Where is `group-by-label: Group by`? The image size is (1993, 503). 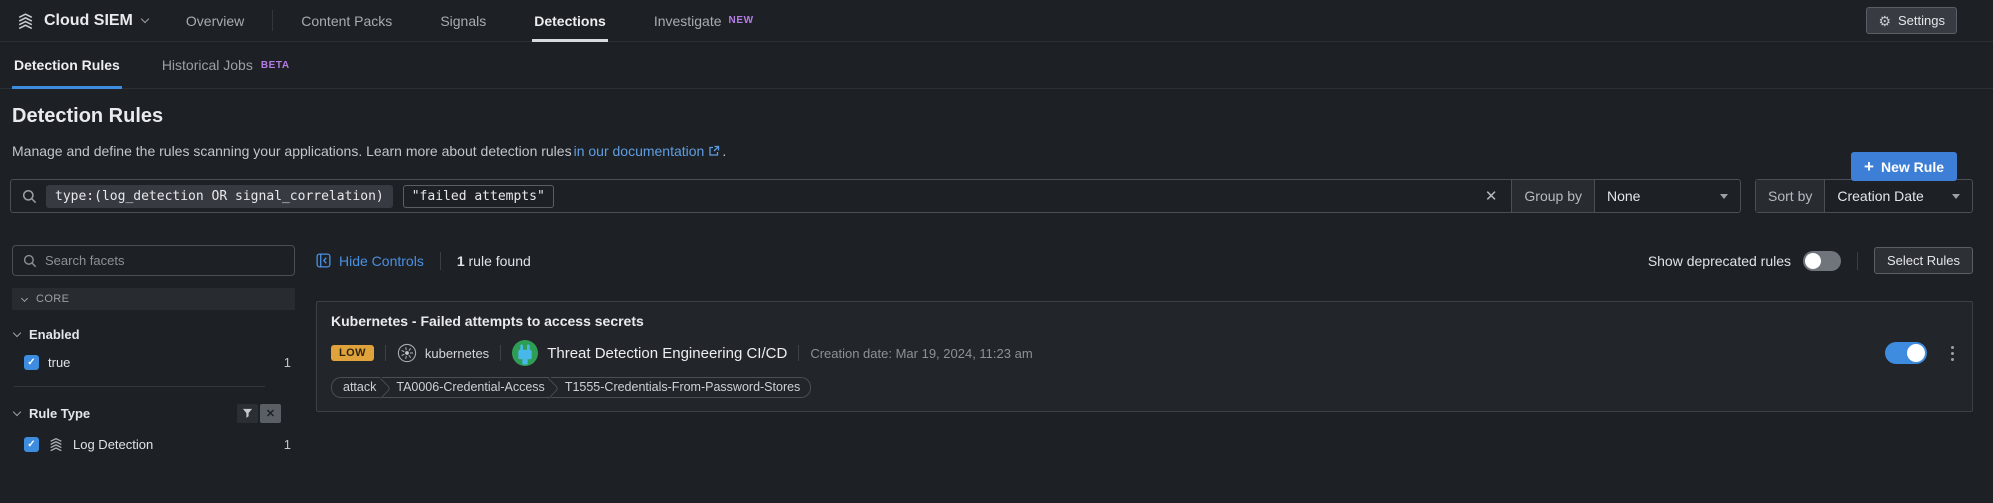 group-by-label: Group by is located at coordinates (1553, 196).